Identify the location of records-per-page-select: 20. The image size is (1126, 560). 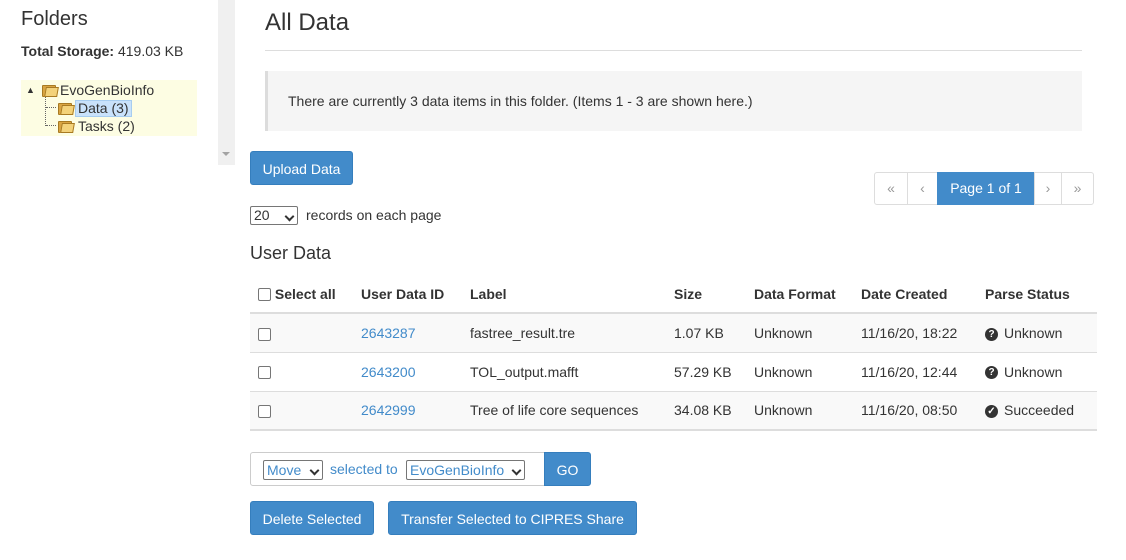
(274, 215).